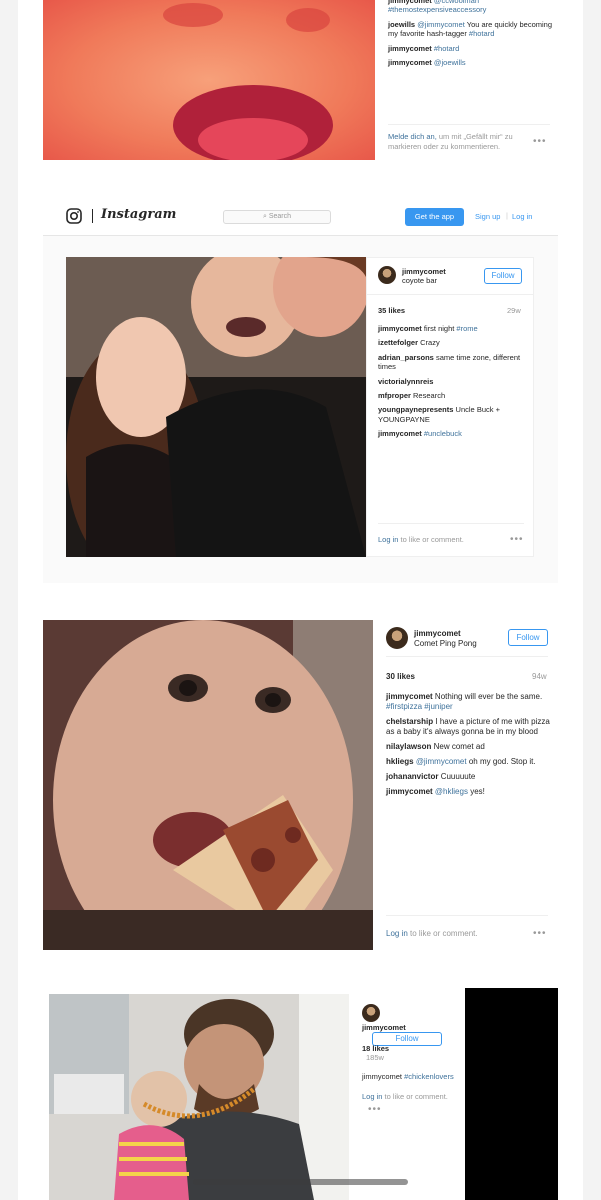 Image resolution: width=601 pixels, height=1200 pixels. What do you see at coordinates (435, 791) in the screenshot?
I see `comment: jimmycomet @hkliegs yes!` at bounding box center [435, 791].